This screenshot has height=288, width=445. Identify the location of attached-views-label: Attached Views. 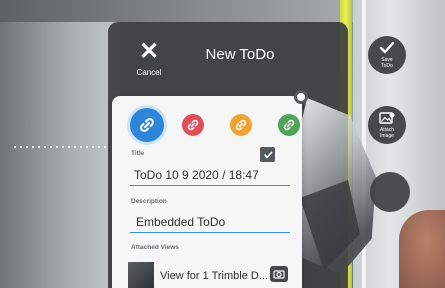
(155, 247).